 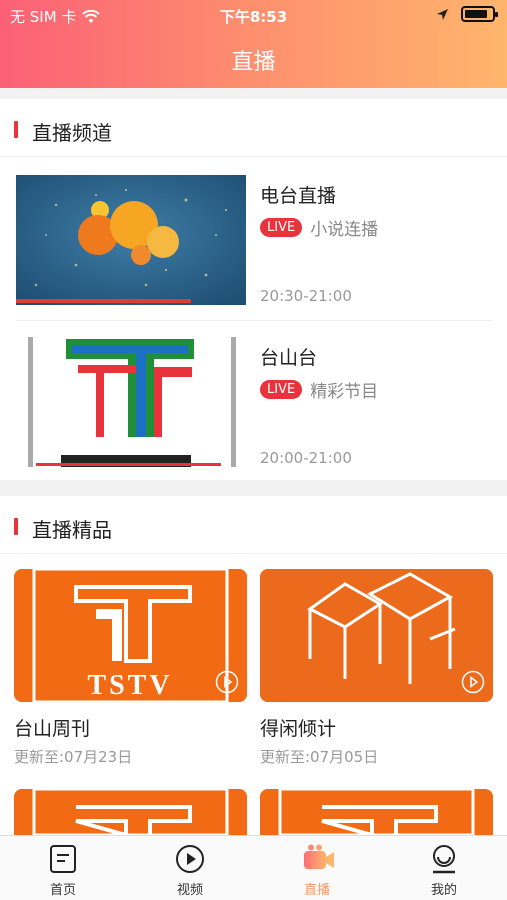 What do you see at coordinates (479, 14) in the screenshot?
I see `battery-icon` at bounding box center [479, 14].